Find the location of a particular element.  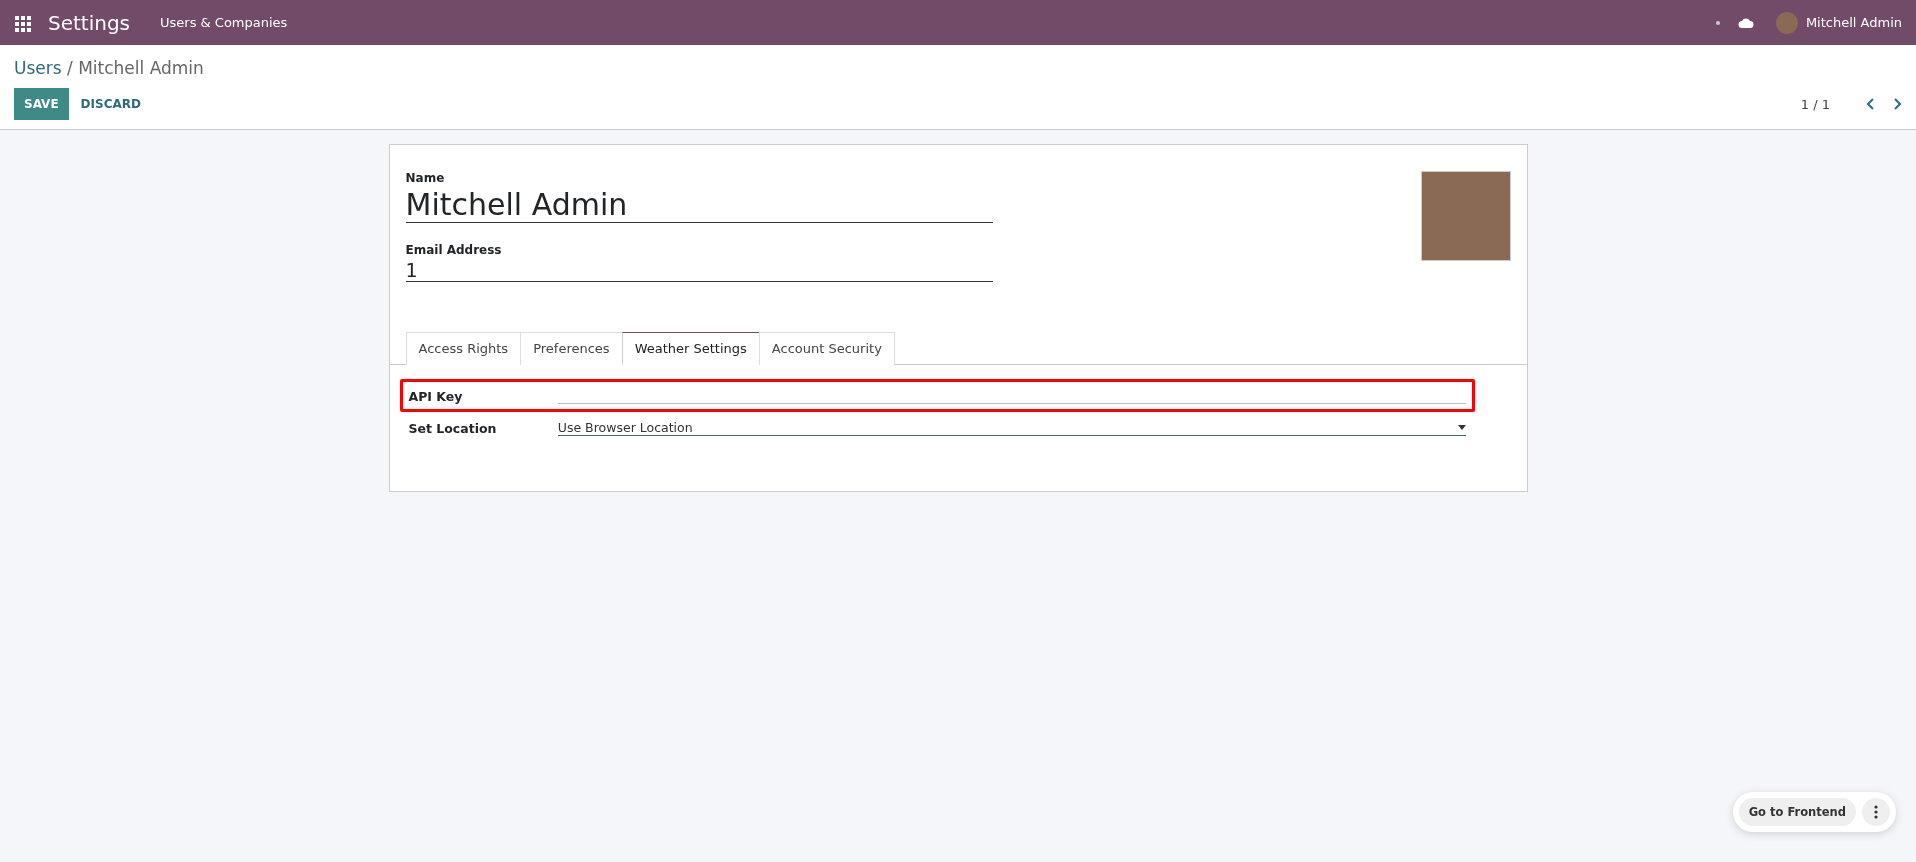

tab: Account Security is located at coordinates (826, 348).